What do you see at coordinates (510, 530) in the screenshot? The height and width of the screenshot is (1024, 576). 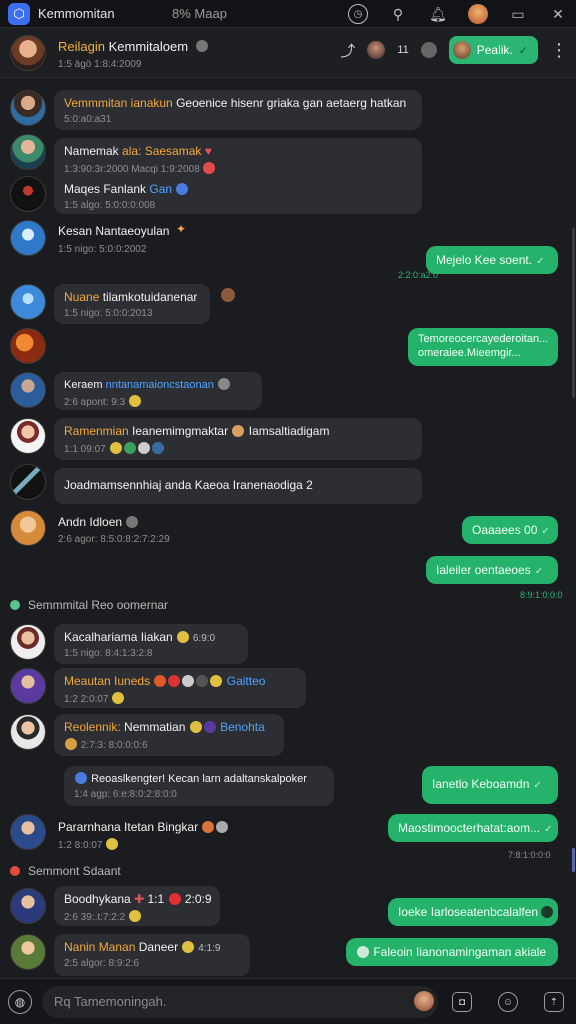 I see `message-bubble-outgoing: Oaaaees 00 ✓` at bounding box center [510, 530].